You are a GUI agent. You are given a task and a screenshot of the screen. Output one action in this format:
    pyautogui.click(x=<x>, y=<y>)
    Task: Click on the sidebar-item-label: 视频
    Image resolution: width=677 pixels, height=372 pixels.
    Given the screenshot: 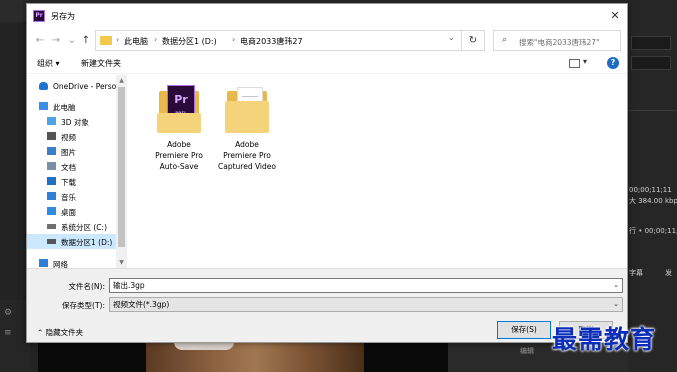 What is the action you would take?
    pyautogui.click(x=68, y=137)
    